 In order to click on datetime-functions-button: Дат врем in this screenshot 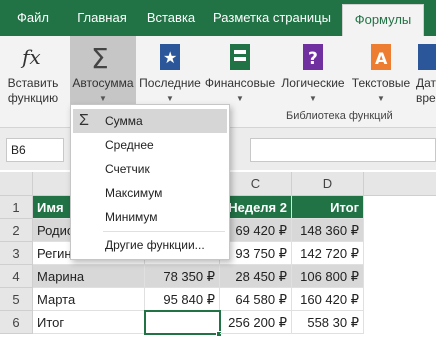, I will do `click(425, 72)`.